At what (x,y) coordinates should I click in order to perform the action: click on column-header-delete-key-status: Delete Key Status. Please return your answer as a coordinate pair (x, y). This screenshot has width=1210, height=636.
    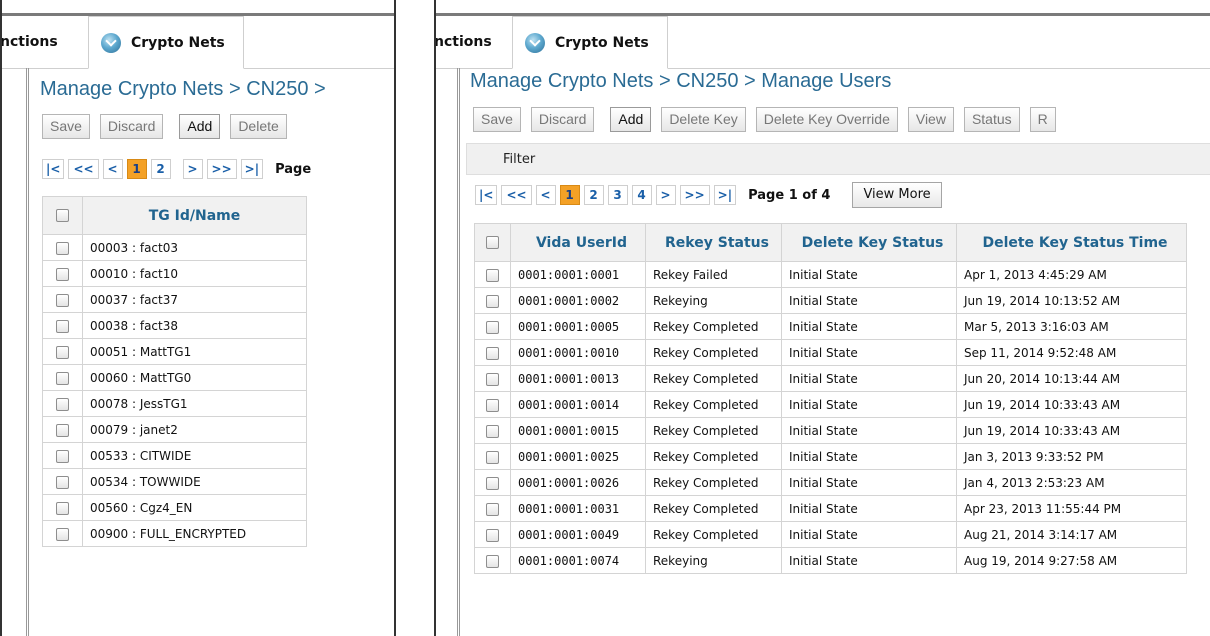
    Looking at the image, I should click on (869, 242).